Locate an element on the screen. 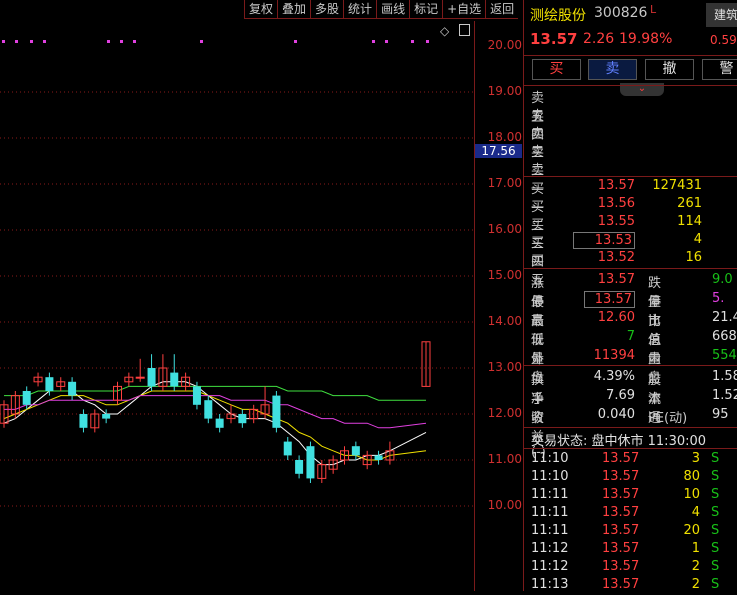 This screenshot has height=595, width=737. price-change-pct: 19.98% is located at coordinates (646, 39).